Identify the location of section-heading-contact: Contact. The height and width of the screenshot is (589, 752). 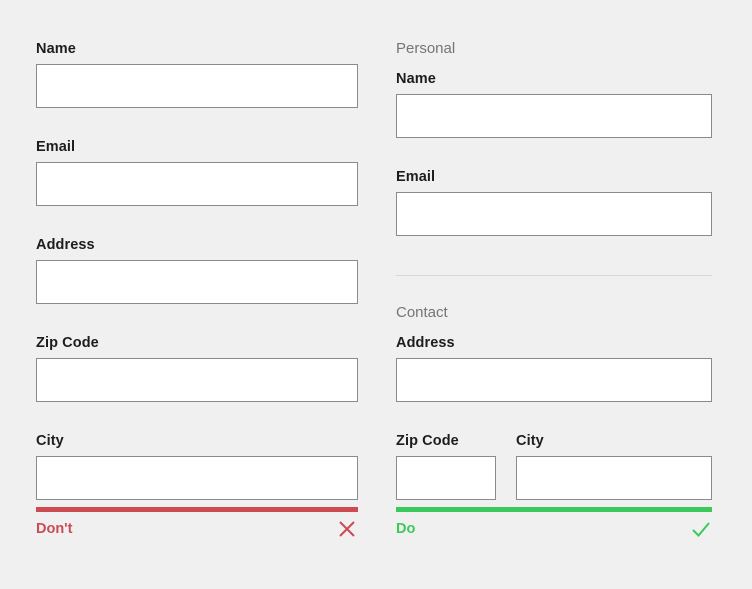
(422, 312).